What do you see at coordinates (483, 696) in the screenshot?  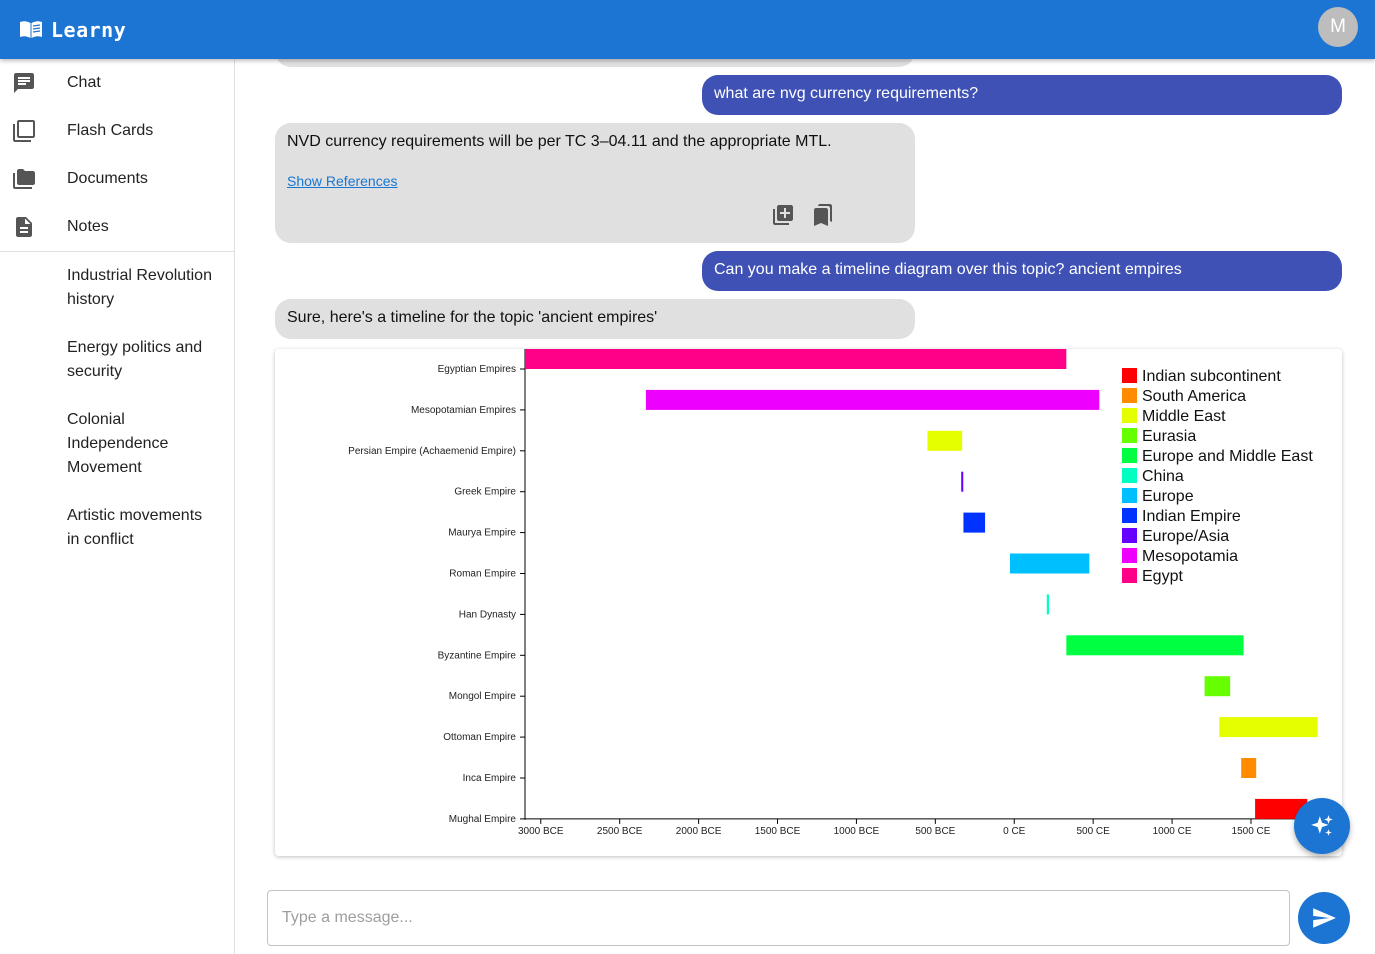 I see `y-tick-label: Mongol Empire` at bounding box center [483, 696].